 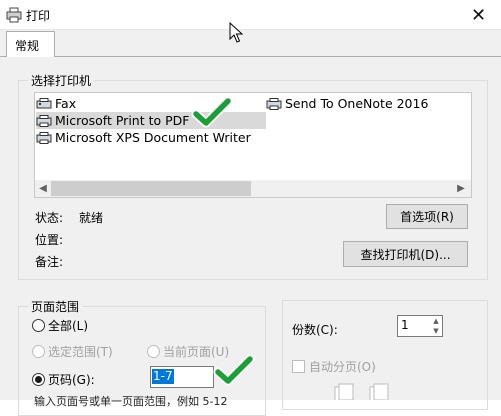 I want to click on printer-name: Send To OneNote 2016, so click(x=357, y=103).